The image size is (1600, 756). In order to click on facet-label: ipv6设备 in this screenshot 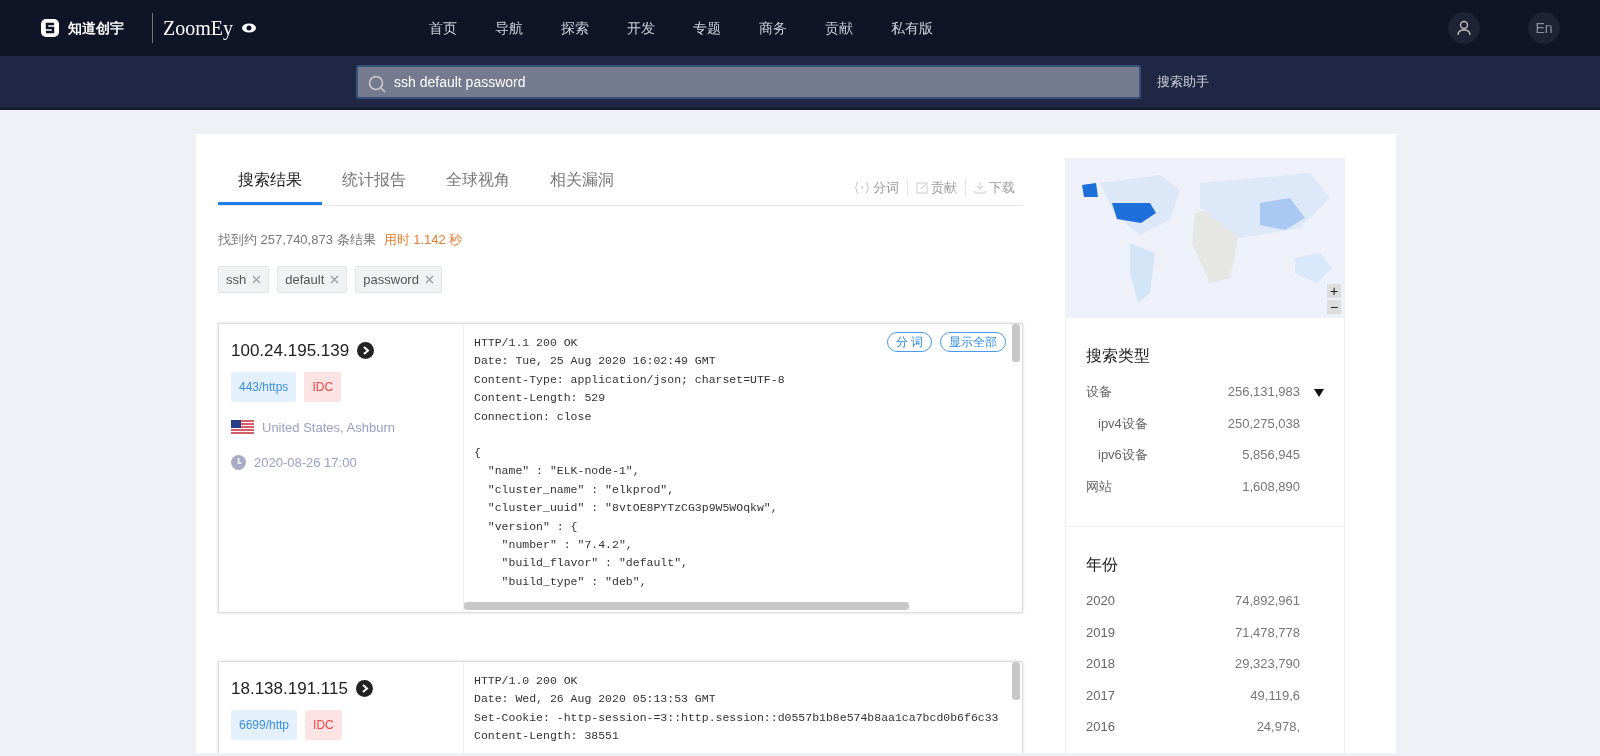, I will do `click(1123, 455)`.